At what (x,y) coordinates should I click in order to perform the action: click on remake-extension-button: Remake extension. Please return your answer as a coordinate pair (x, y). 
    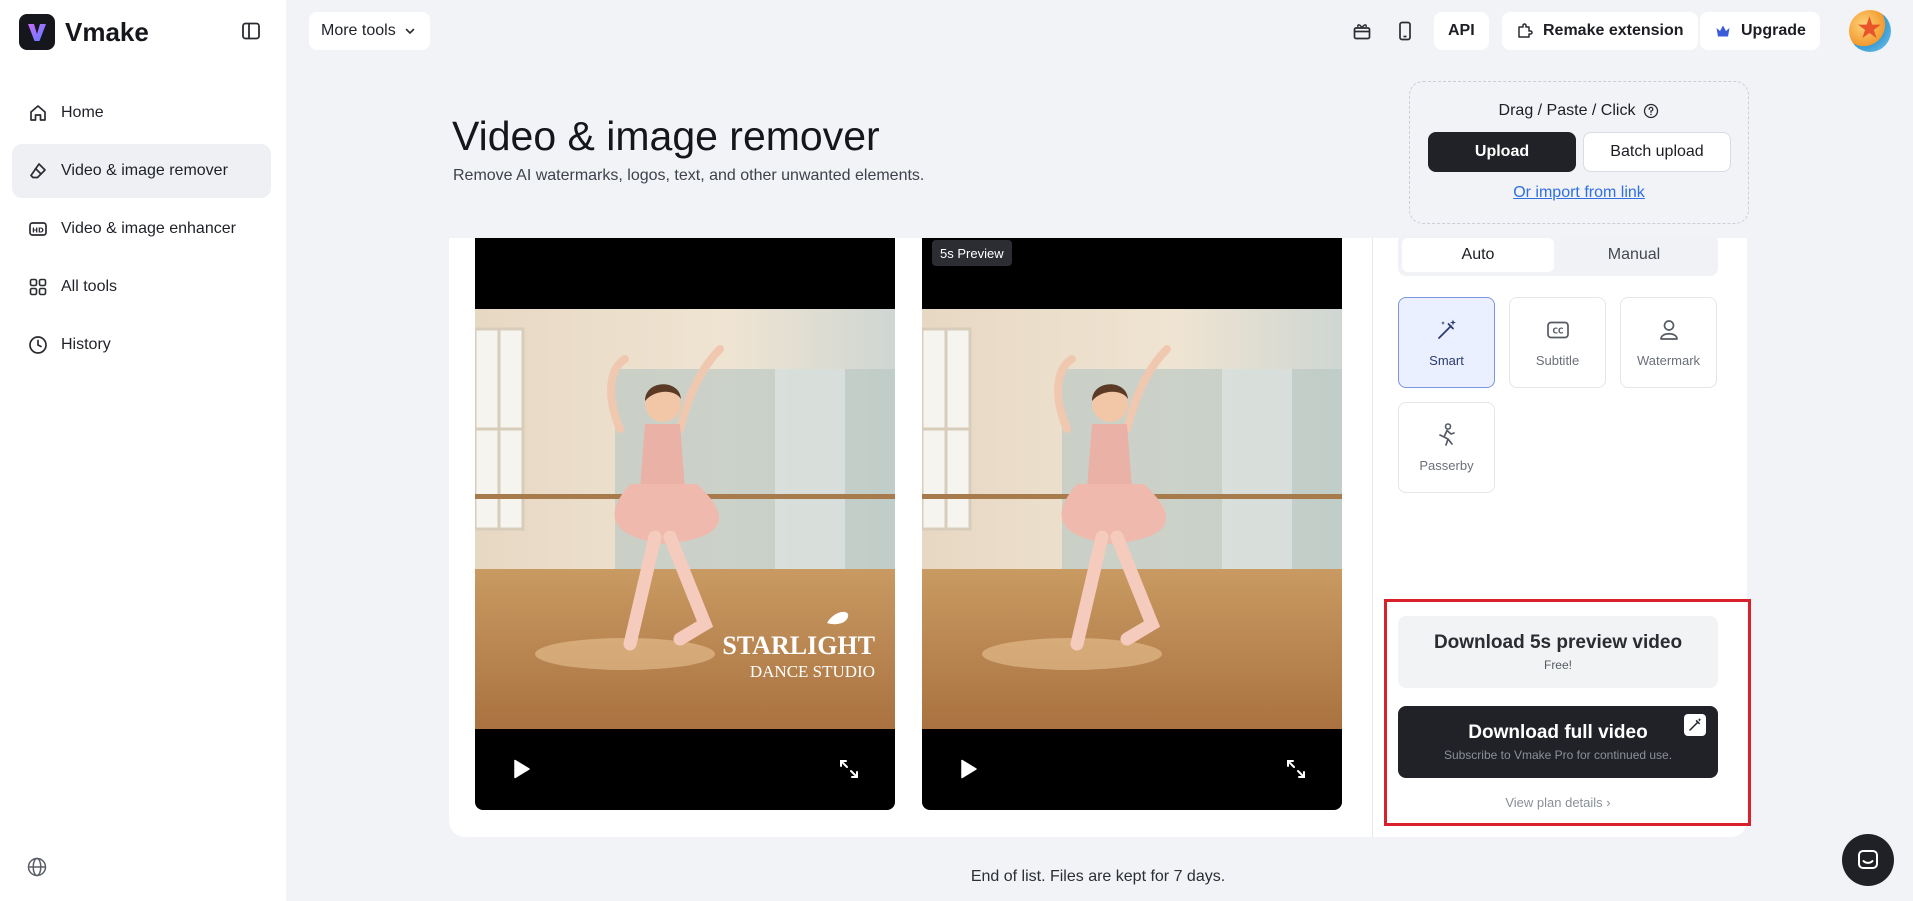
    Looking at the image, I should click on (1600, 31).